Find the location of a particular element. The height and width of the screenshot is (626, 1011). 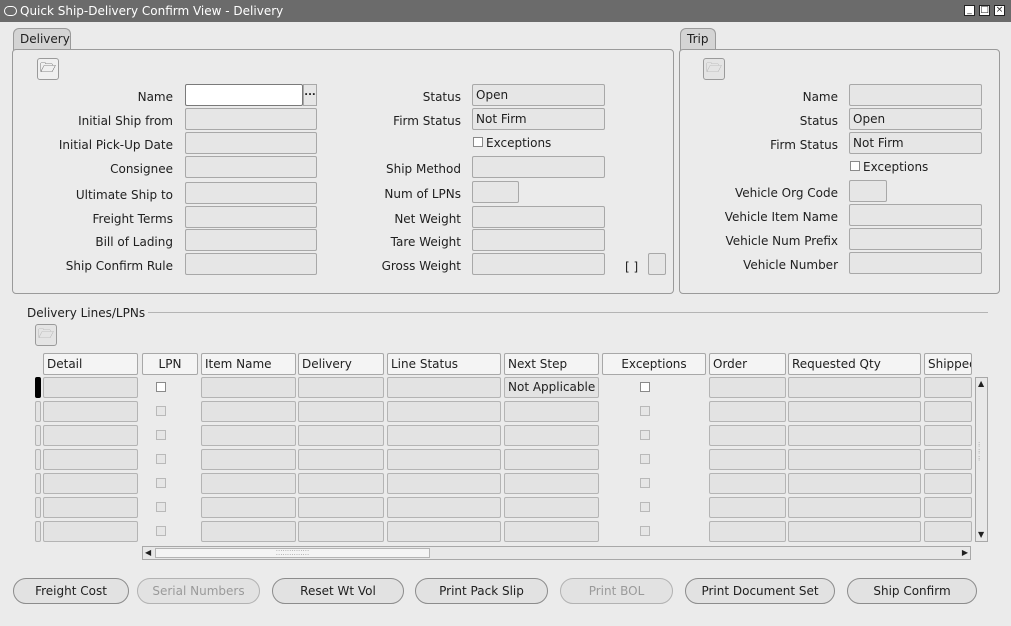

scroll-right-icon: ▶ is located at coordinates (965, 553).